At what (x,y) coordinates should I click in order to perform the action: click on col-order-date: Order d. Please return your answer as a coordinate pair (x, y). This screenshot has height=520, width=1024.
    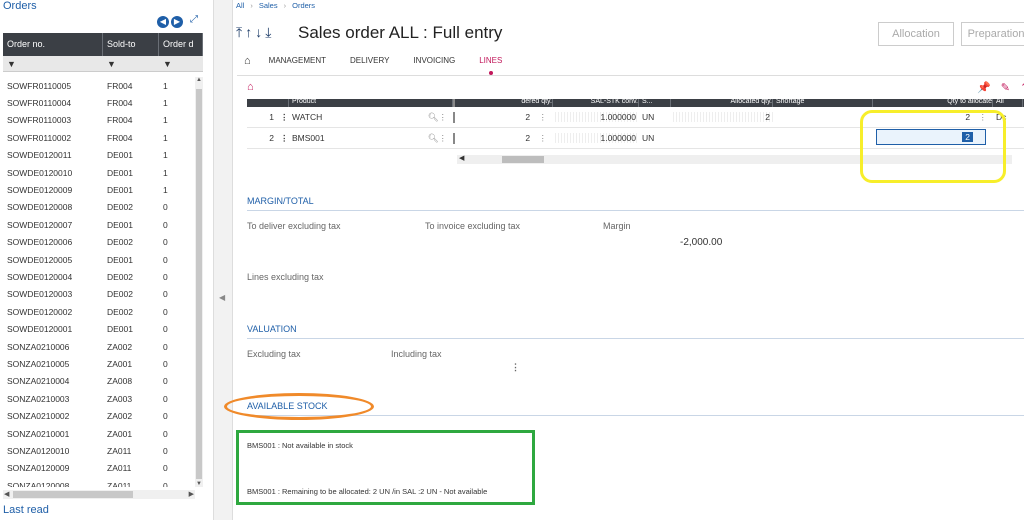
    Looking at the image, I should click on (181, 44).